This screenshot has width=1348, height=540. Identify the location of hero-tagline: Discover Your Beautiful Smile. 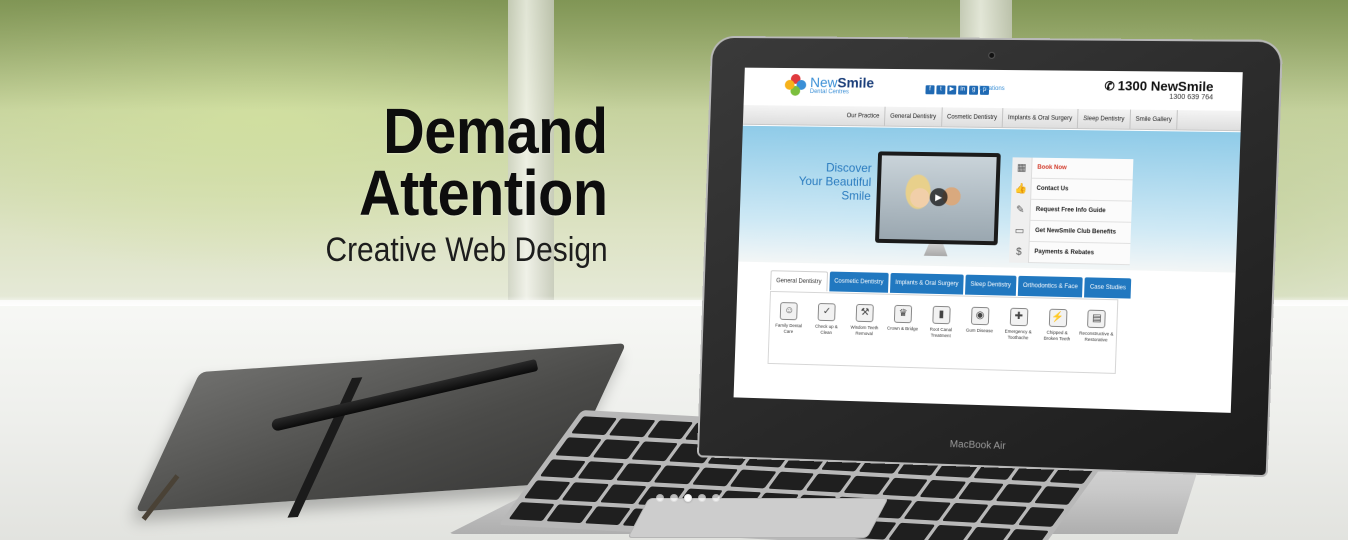
(822, 181).